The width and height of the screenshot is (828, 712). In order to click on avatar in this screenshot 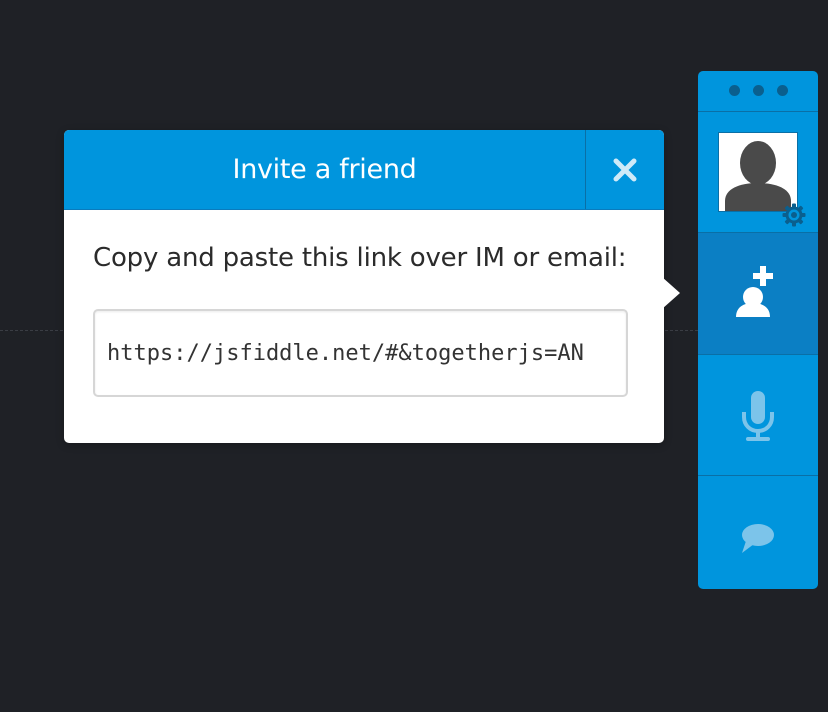, I will do `click(758, 172)`.